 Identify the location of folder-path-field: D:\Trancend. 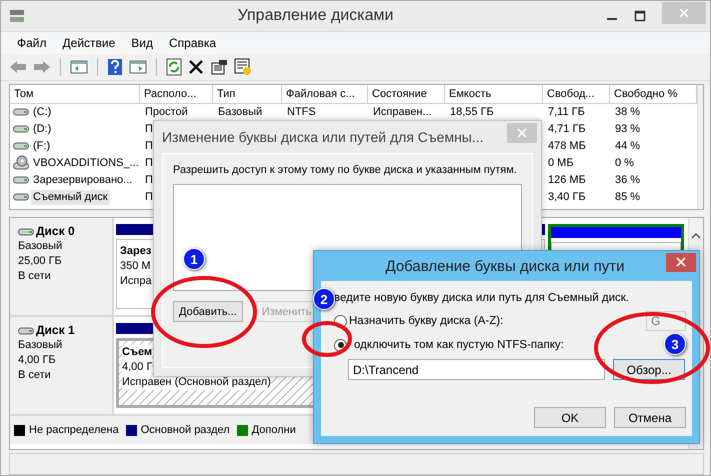
(476, 369).